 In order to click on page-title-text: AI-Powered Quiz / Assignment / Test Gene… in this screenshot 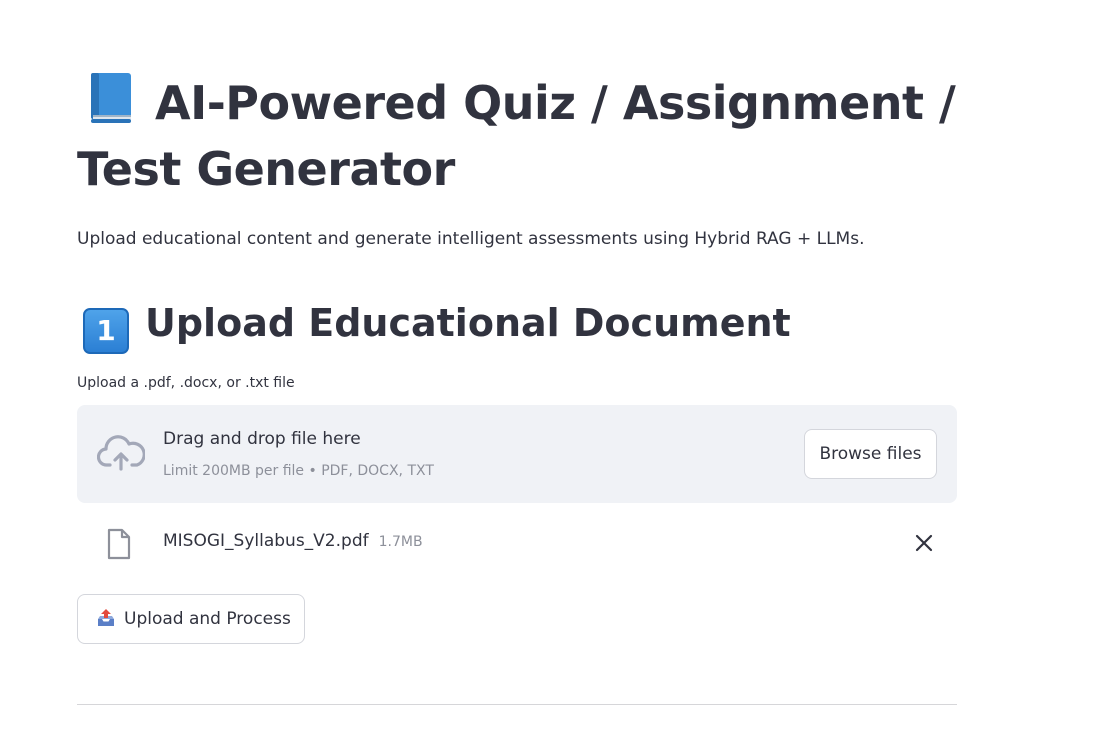, I will do `click(516, 136)`.